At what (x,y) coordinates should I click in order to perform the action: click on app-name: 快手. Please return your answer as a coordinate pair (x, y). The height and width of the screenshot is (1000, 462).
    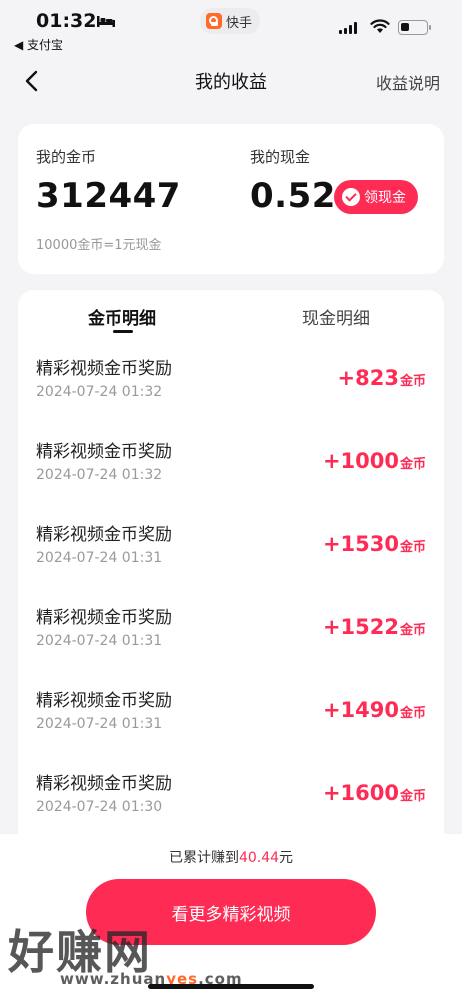
    Looking at the image, I should click on (239, 23).